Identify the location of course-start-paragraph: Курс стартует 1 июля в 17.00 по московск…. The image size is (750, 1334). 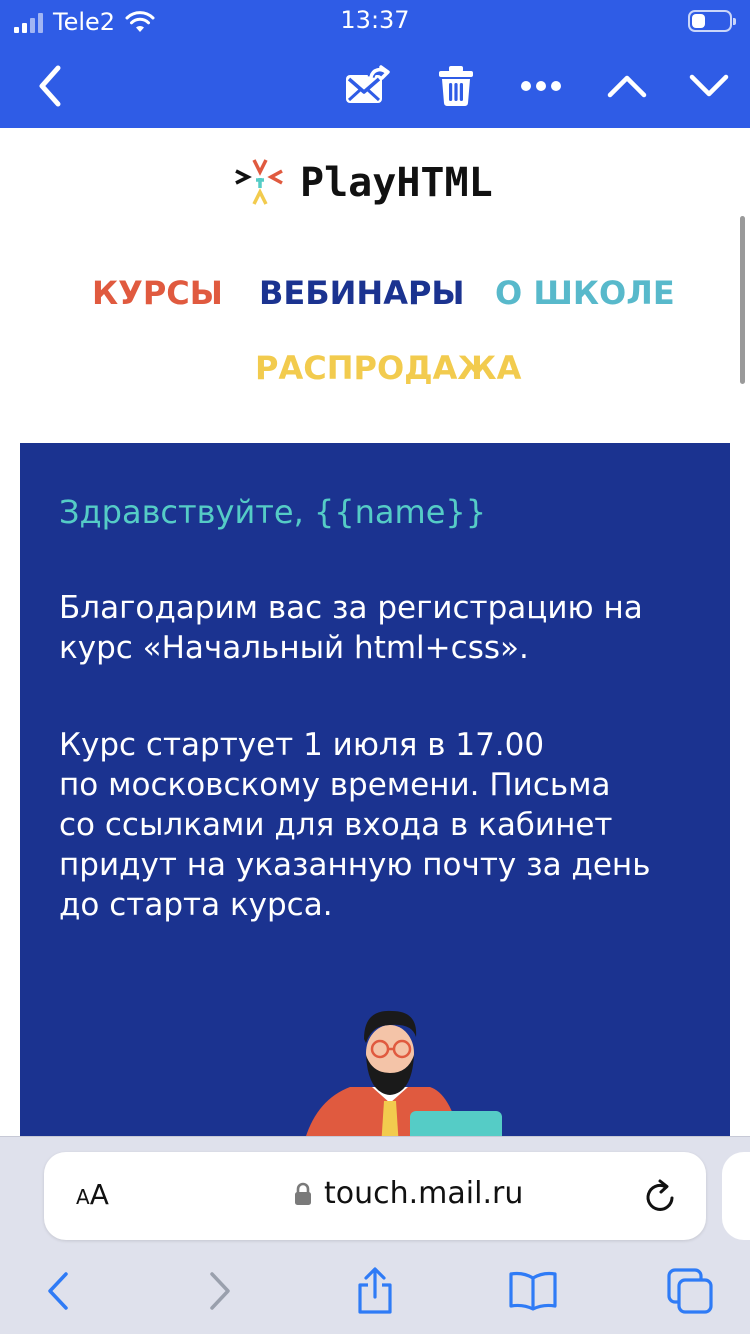
(379, 825).